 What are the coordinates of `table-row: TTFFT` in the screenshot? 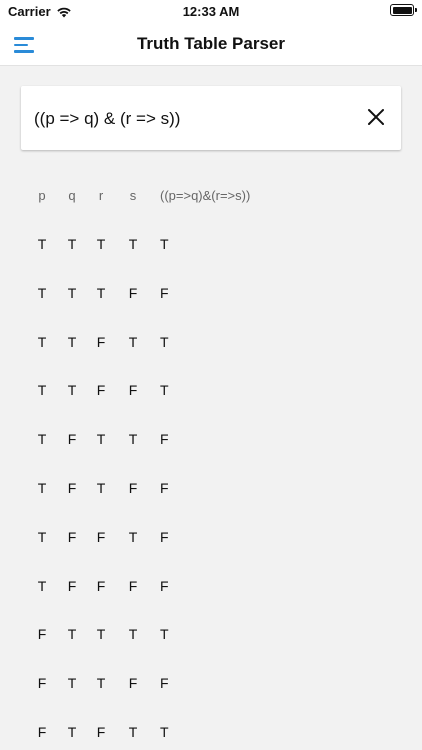 It's located at (210, 404).